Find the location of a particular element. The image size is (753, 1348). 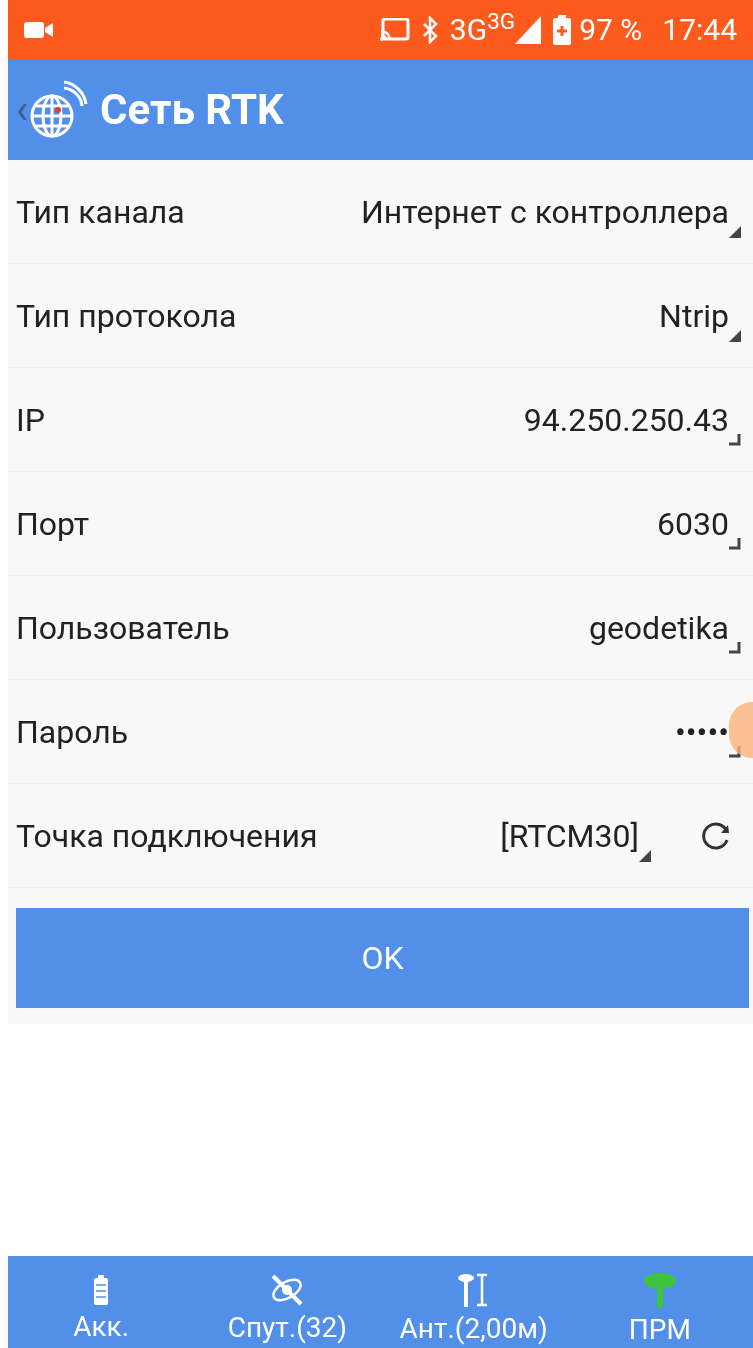

field-label: Пароль is located at coordinates (72, 732).